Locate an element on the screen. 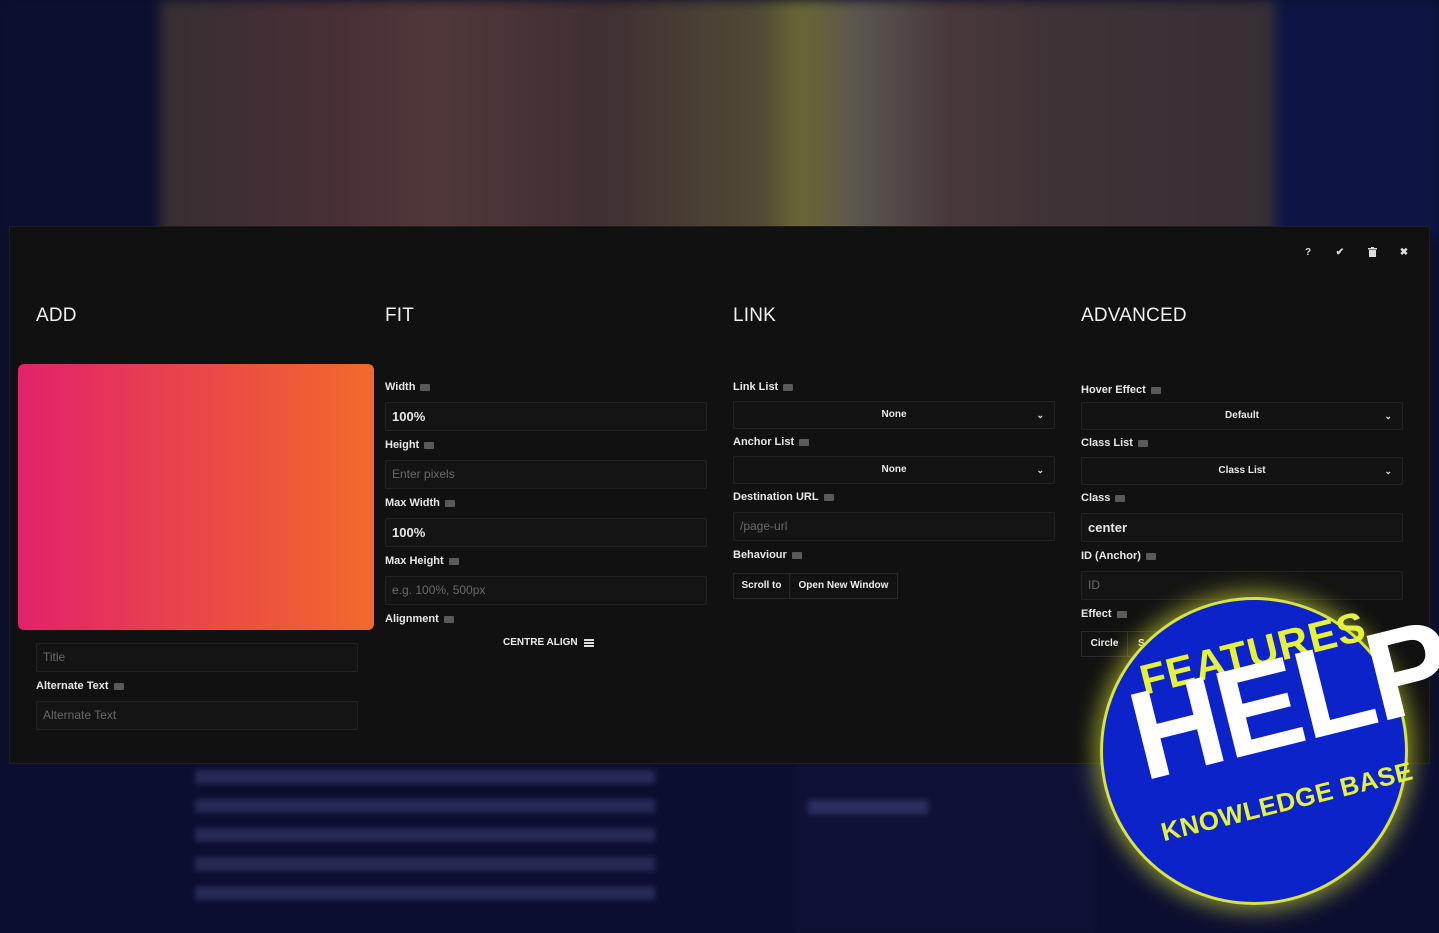 This screenshot has width=1439, height=933. id-anchor-label: ID (Anchor) is located at coordinates (1118, 556).